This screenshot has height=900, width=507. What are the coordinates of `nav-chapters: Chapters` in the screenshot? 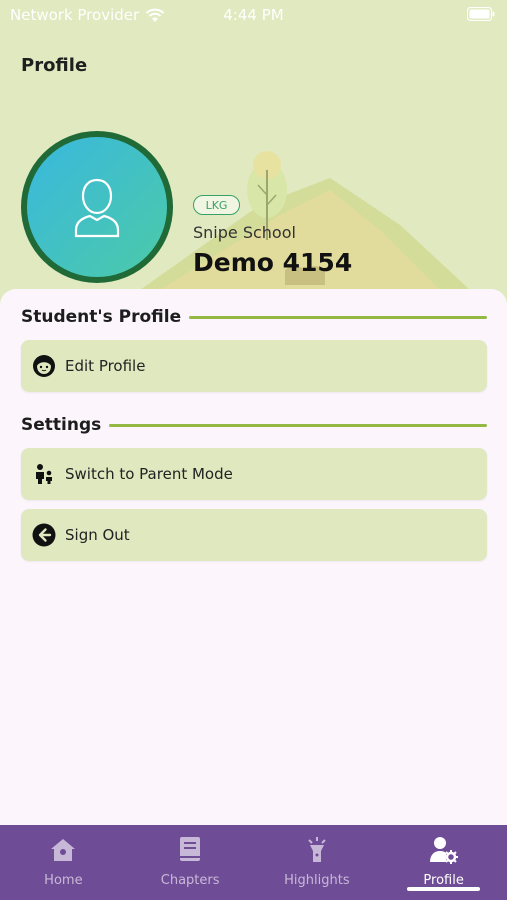 It's located at (190, 862).